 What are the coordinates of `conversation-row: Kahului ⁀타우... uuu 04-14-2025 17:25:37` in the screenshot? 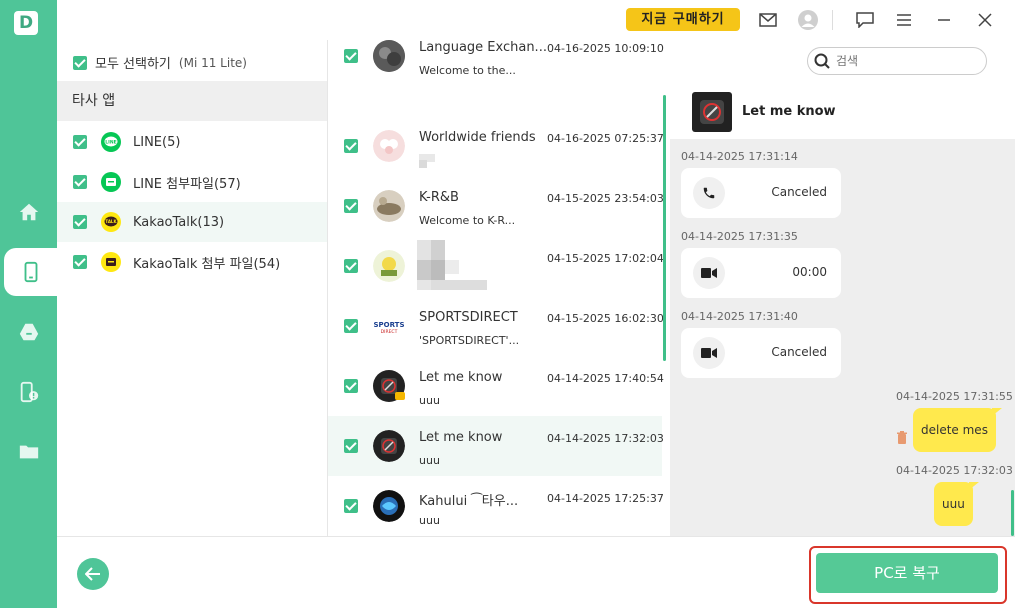 It's located at (496, 506).